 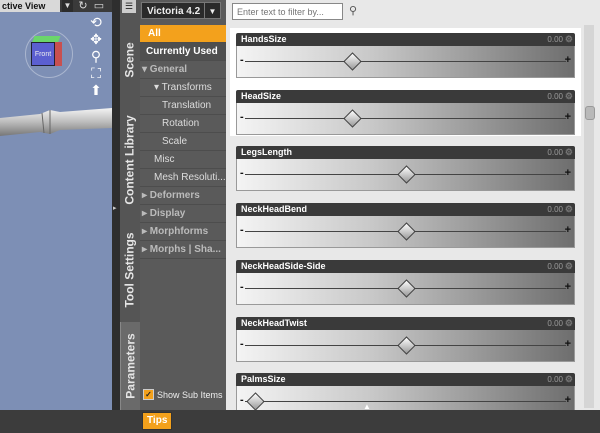 I want to click on bottom-bar, so click(x=370, y=421).